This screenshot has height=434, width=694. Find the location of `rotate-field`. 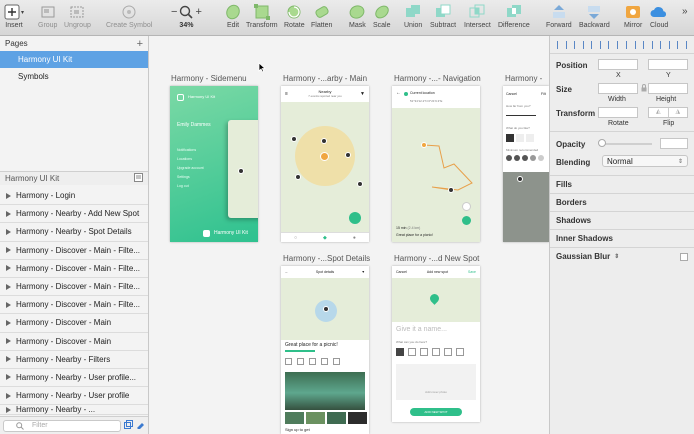

rotate-field is located at coordinates (618, 112).